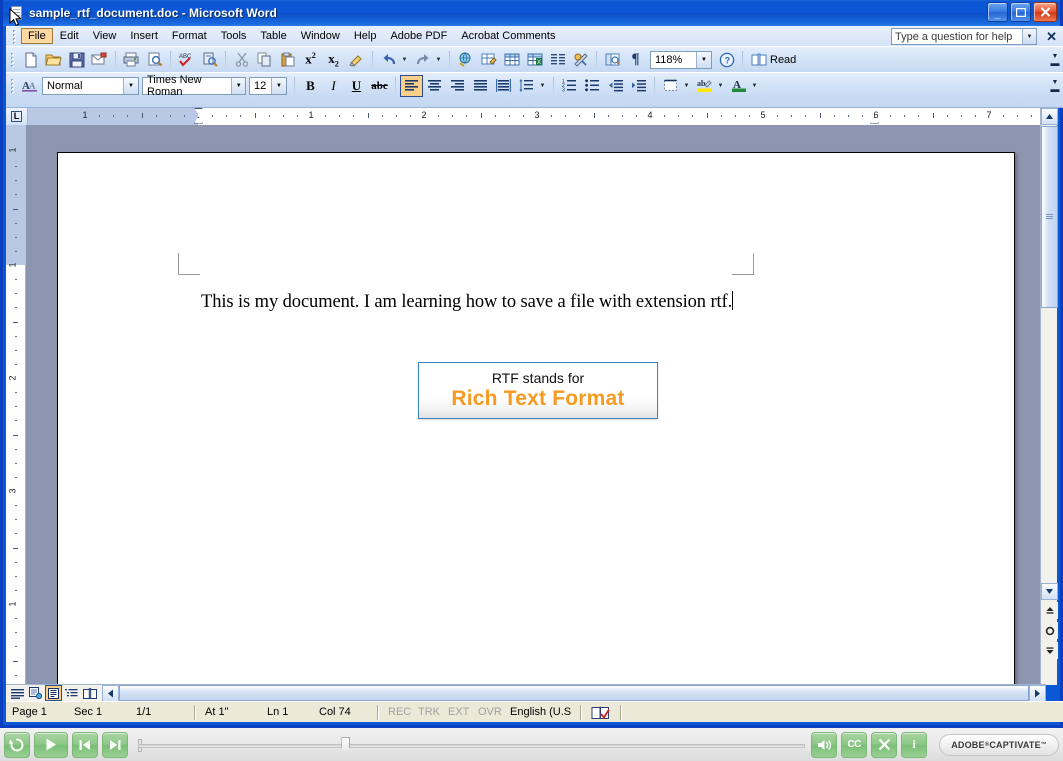  Describe the element at coordinates (365, 36) in the screenshot. I see `menu-help: Help` at that location.